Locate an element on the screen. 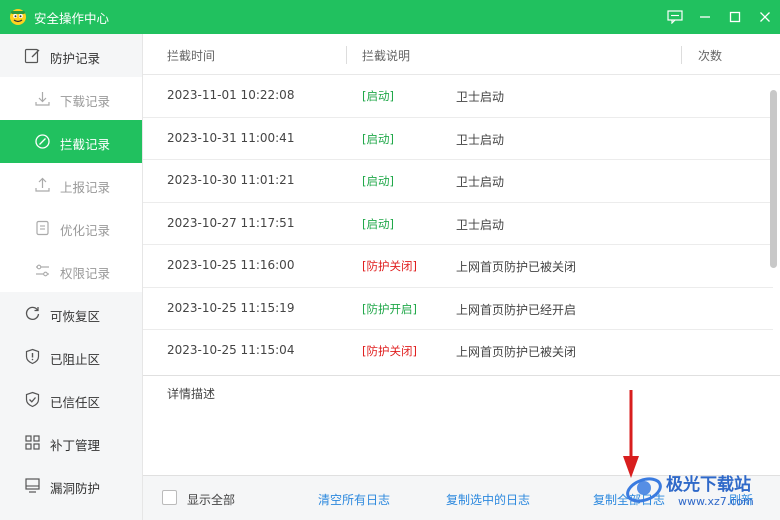 This screenshot has height=520, width=780. app-logo-icon is located at coordinates (18, 17).